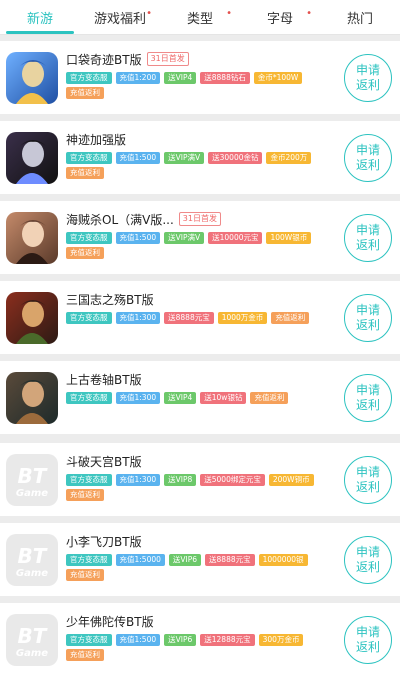 Image resolution: width=400 pixels, height=676 pixels. I want to click on game-list-item: 上古卷轴BT版 官方变态服 充值1:300 送VIP4 送10w银钻 充值返利 申请 返利, so click(200, 397).